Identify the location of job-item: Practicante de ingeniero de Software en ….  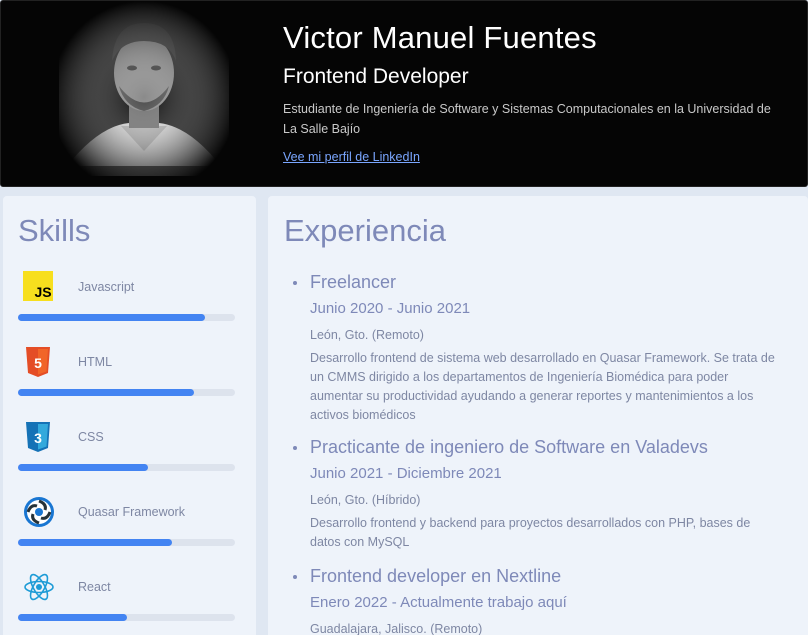
(538, 497).